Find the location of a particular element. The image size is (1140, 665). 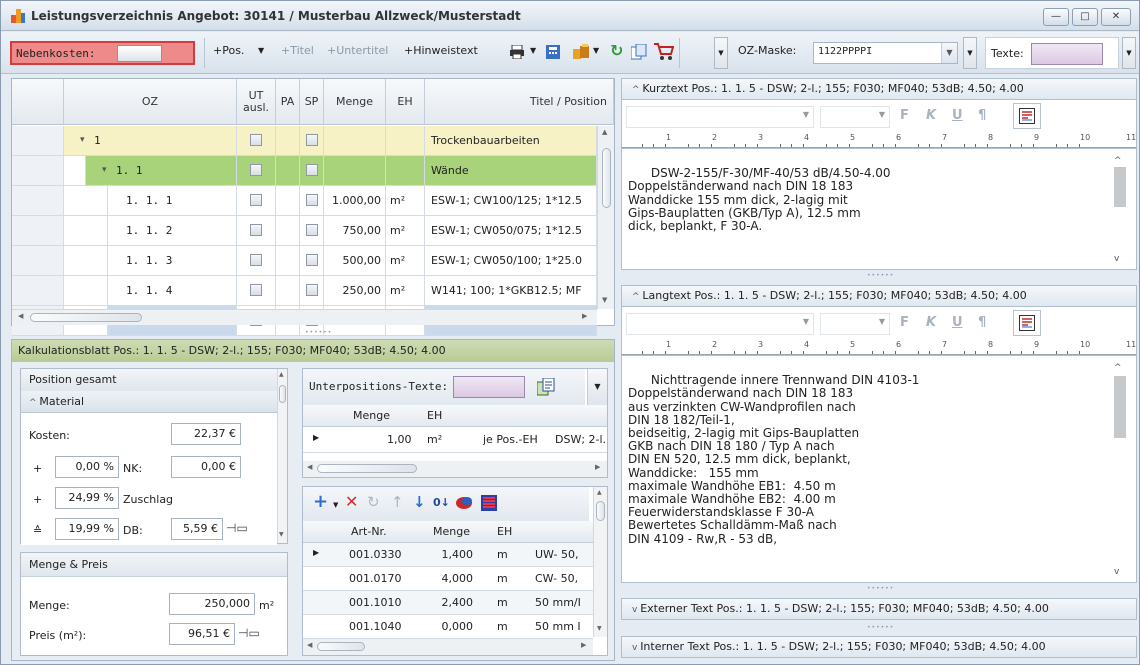

add-position-button: +Pos. is located at coordinates (228, 50).